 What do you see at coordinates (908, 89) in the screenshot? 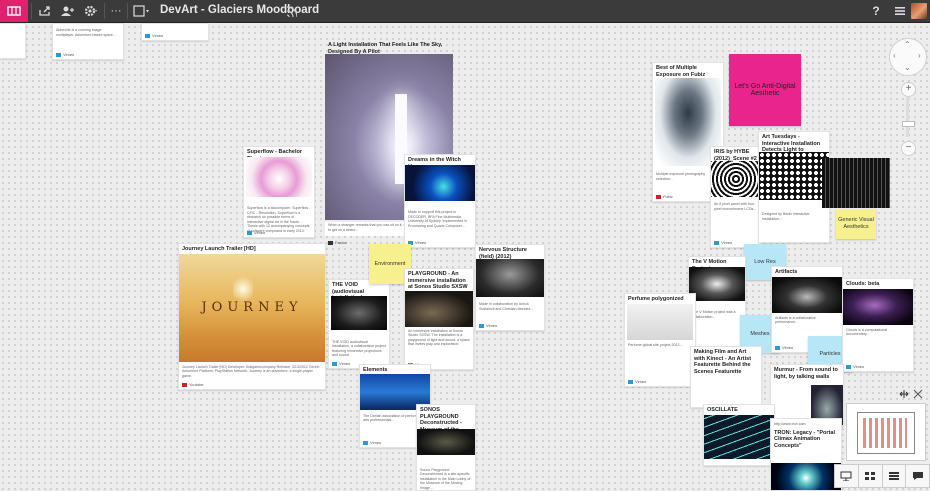
I see `zoom-in-button: +` at bounding box center [908, 89].